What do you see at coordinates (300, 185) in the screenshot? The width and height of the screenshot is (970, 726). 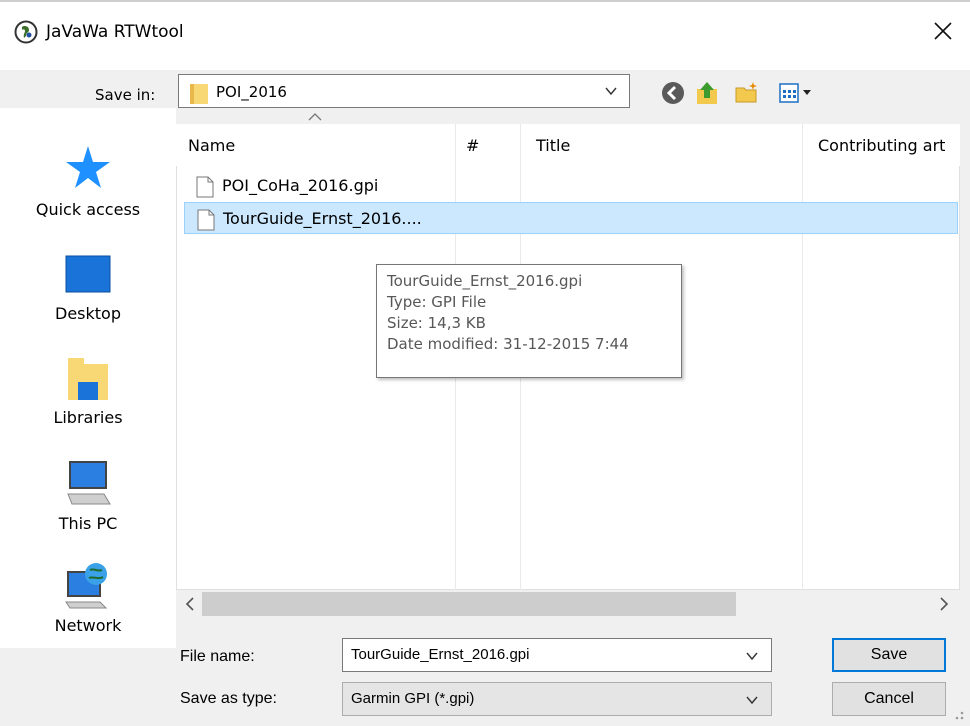 I see `file-name: POI_CoHa_2016.gpi` at bounding box center [300, 185].